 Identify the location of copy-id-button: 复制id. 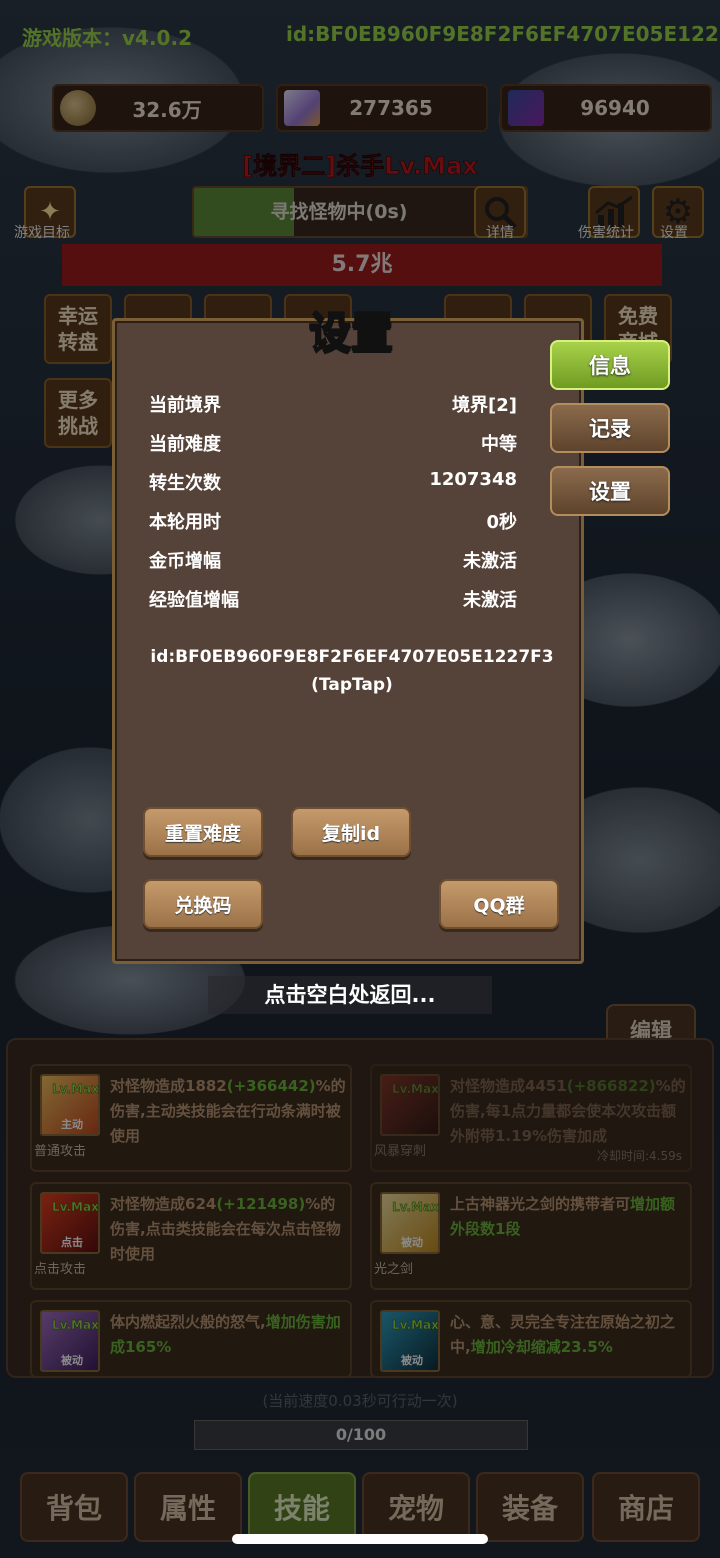
(351, 832).